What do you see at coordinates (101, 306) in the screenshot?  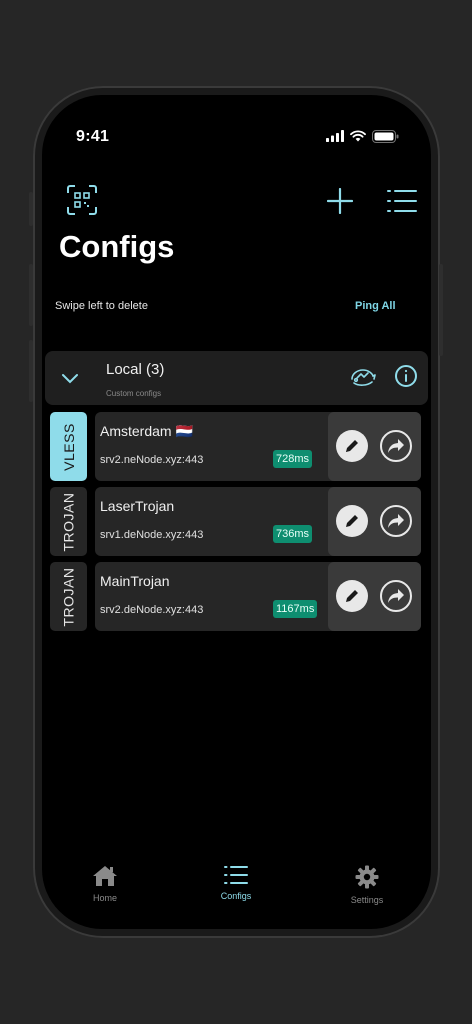 I see `swipe-hint: Swipe left to delete` at bounding box center [101, 306].